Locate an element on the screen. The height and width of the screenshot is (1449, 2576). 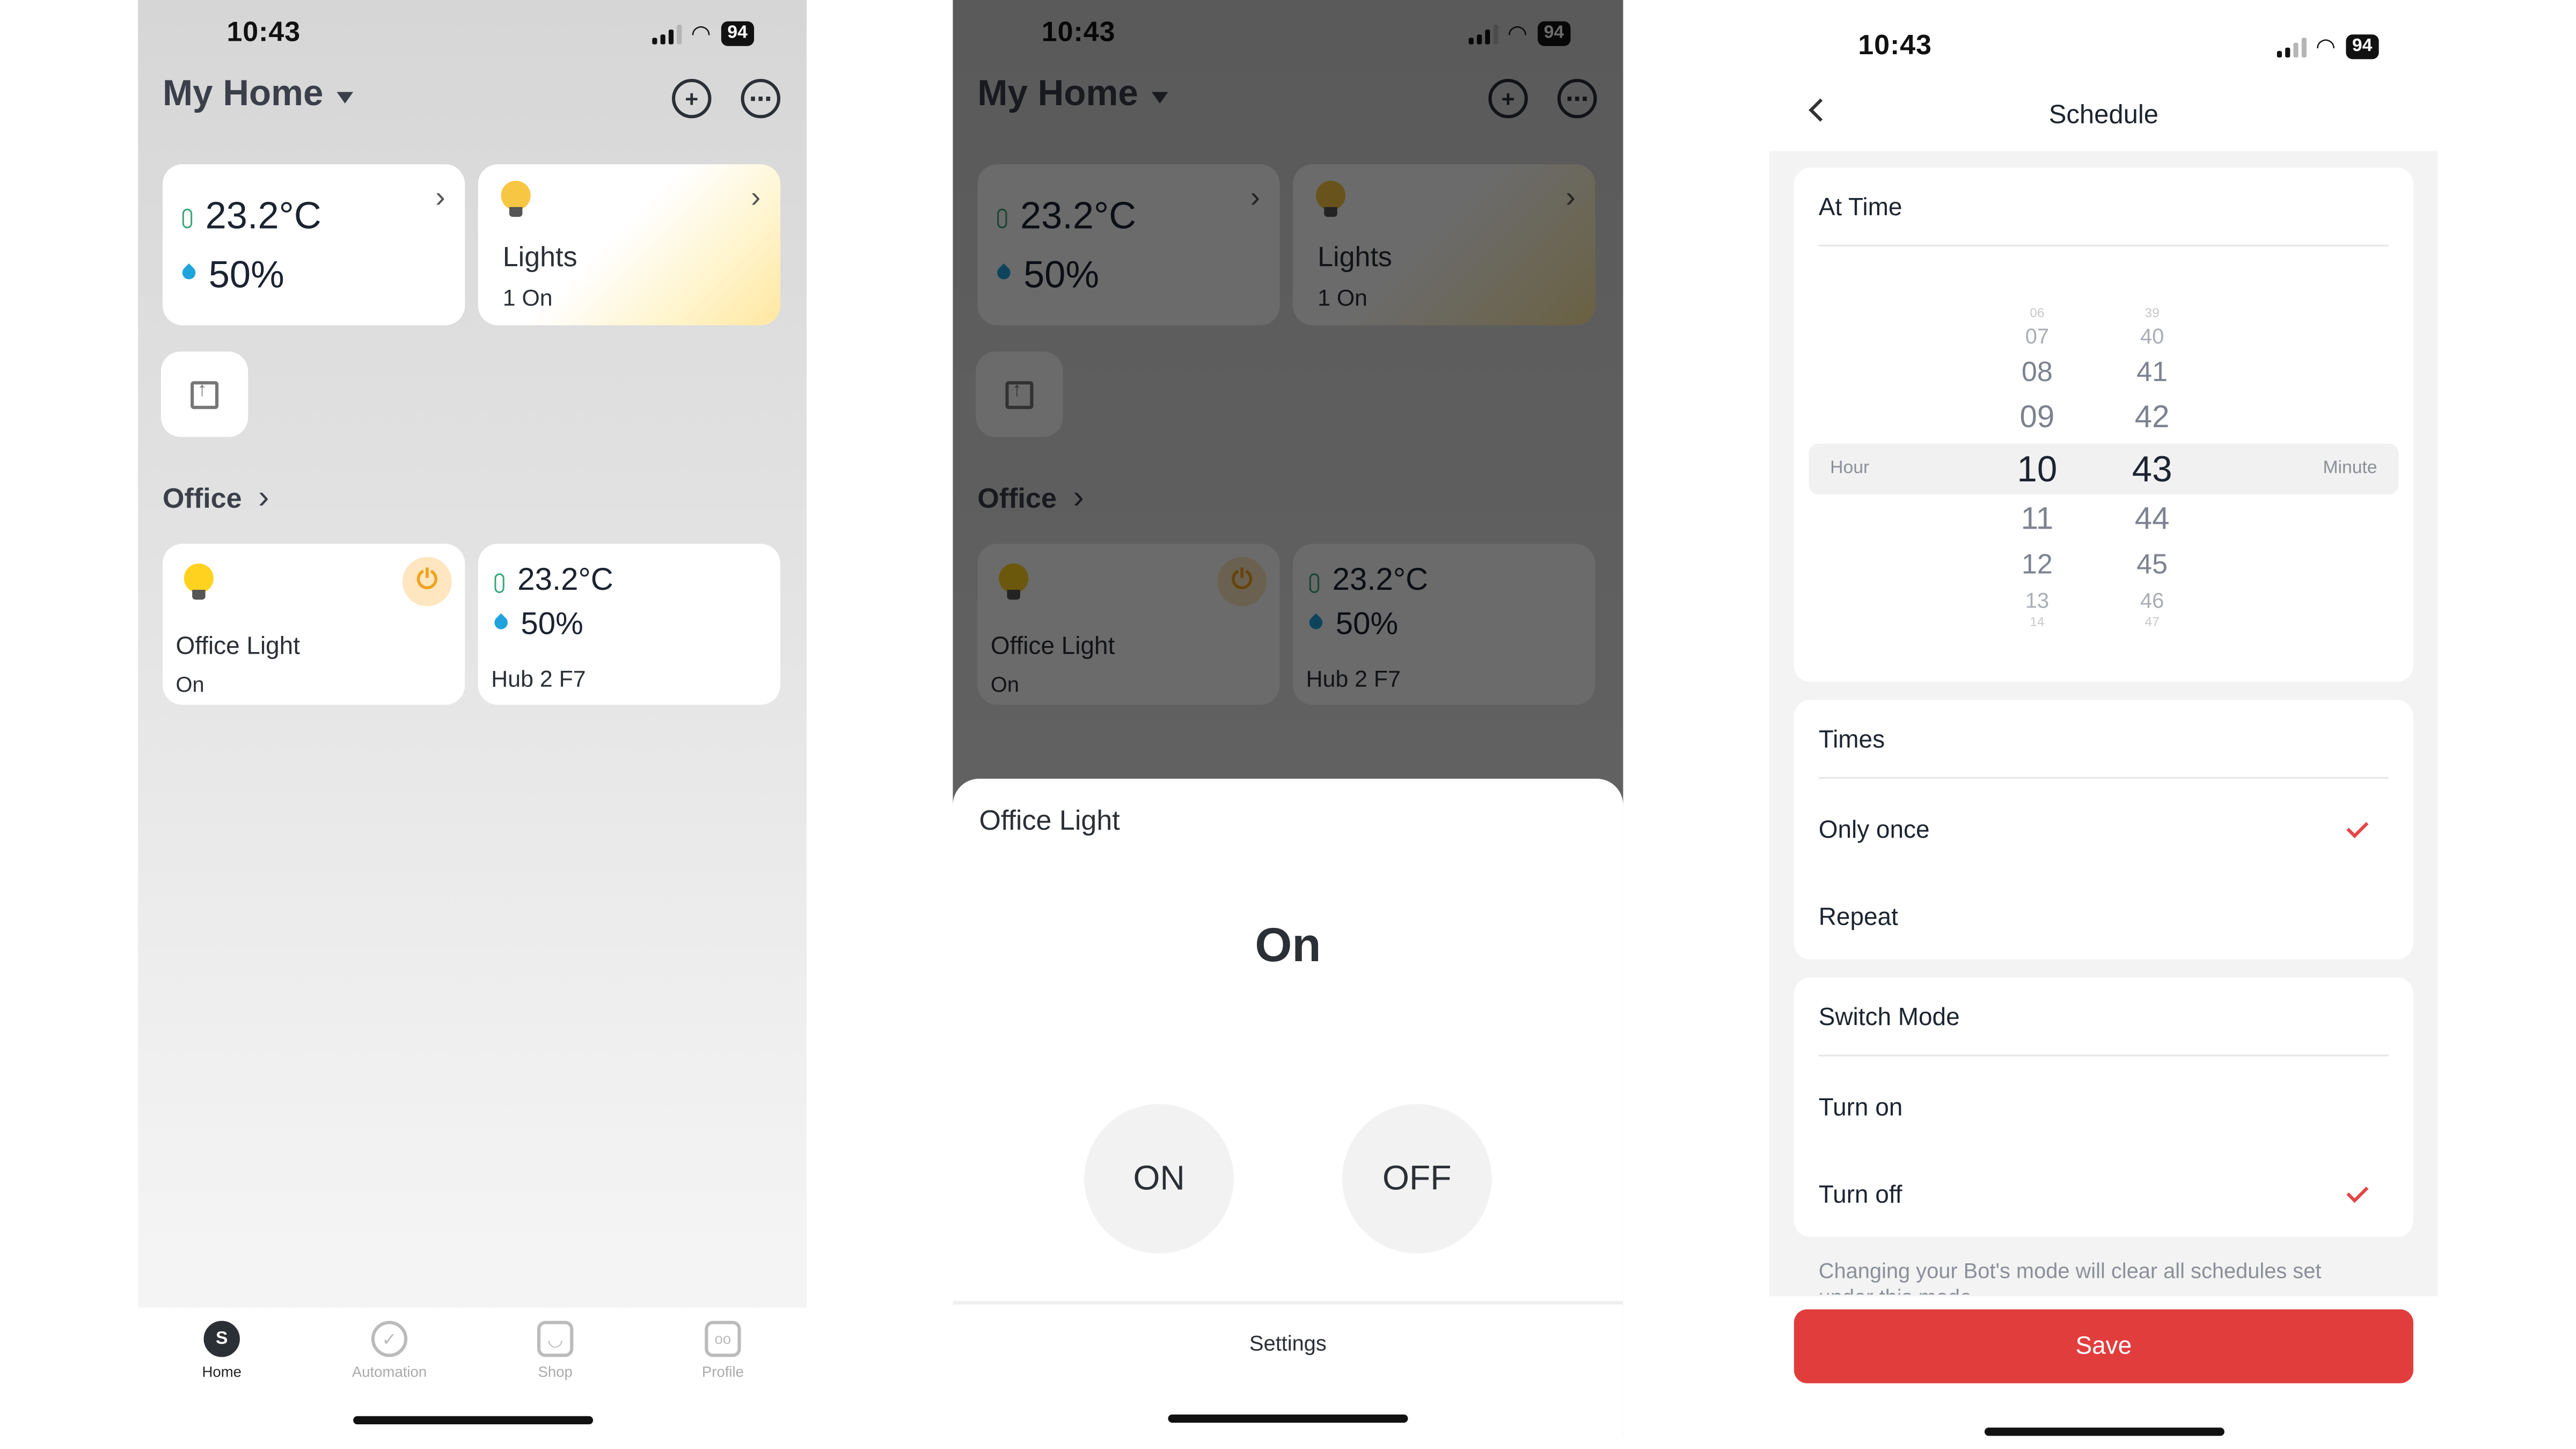
tab-shop: ◡ Shop is located at coordinates (555, 1350).